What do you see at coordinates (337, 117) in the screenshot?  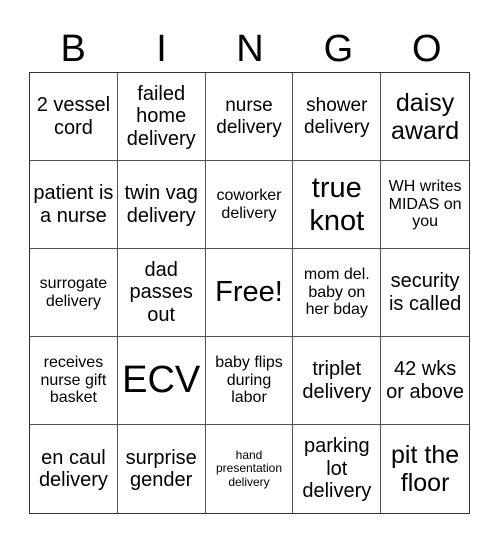 I see `bingo-cell: shower delivery` at bounding box center [337, 117].